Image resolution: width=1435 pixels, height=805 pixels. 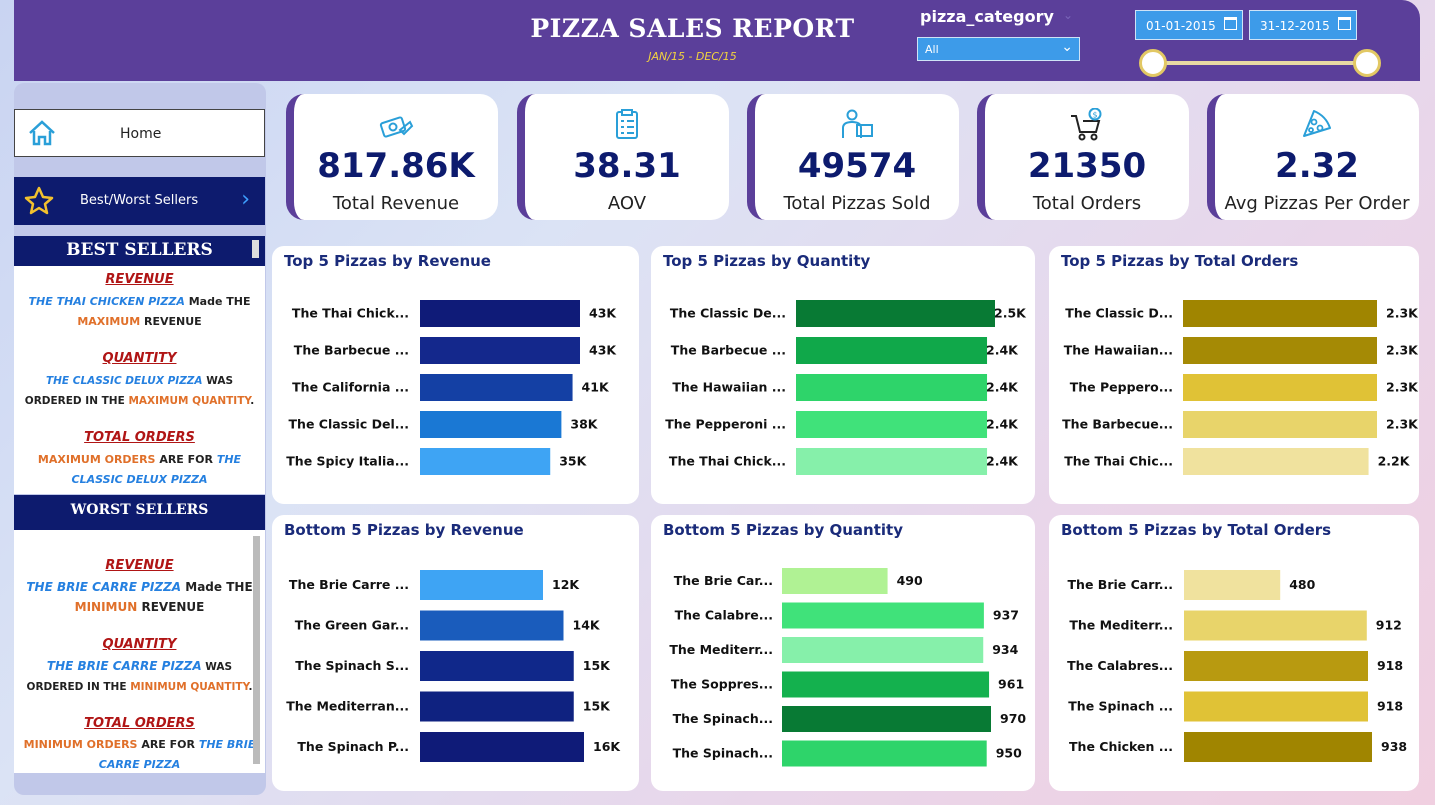 I want to click on end-date-input: 31-12-2015, so click(x=1303, y=25).